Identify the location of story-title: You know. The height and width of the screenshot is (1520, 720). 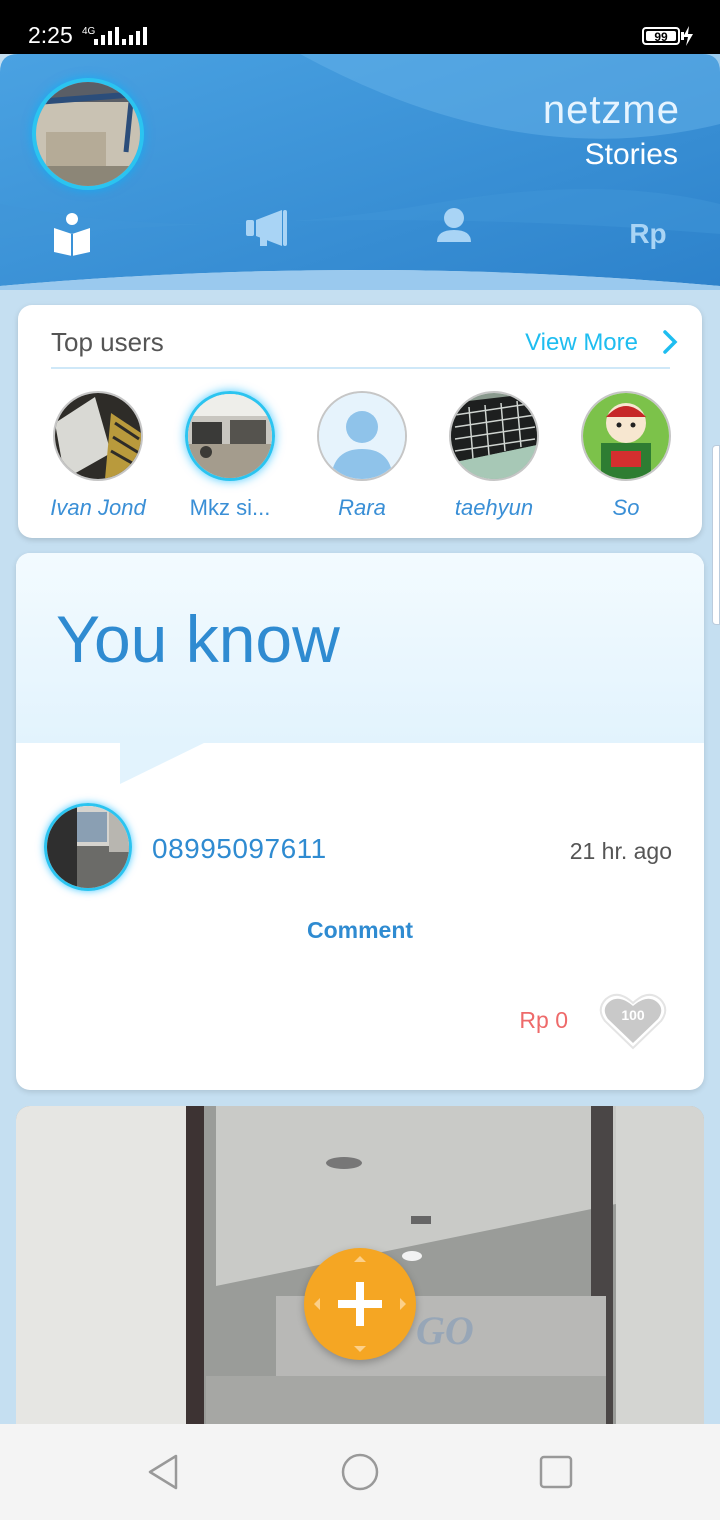
(198, 639).